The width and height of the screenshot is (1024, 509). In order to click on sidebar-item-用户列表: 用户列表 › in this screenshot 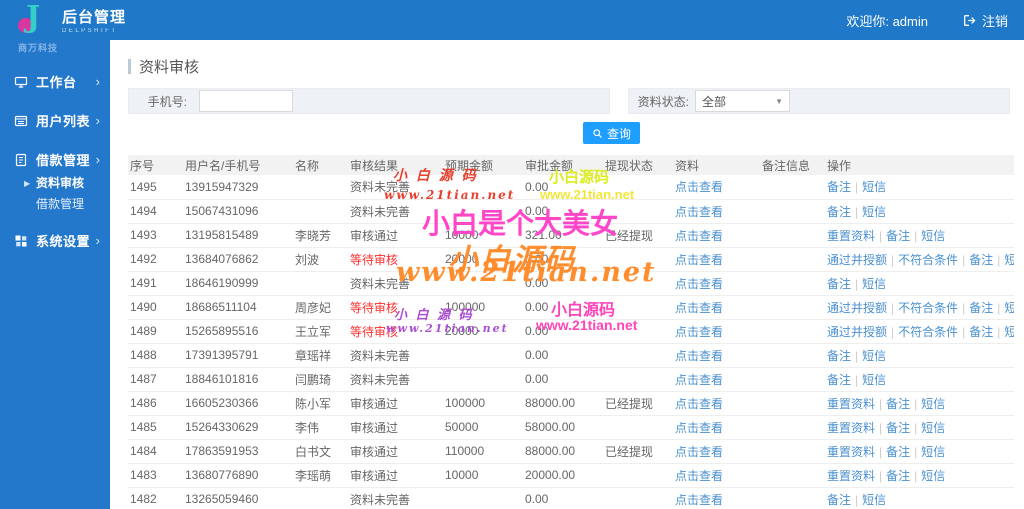, I will do `click(55, 120)`.